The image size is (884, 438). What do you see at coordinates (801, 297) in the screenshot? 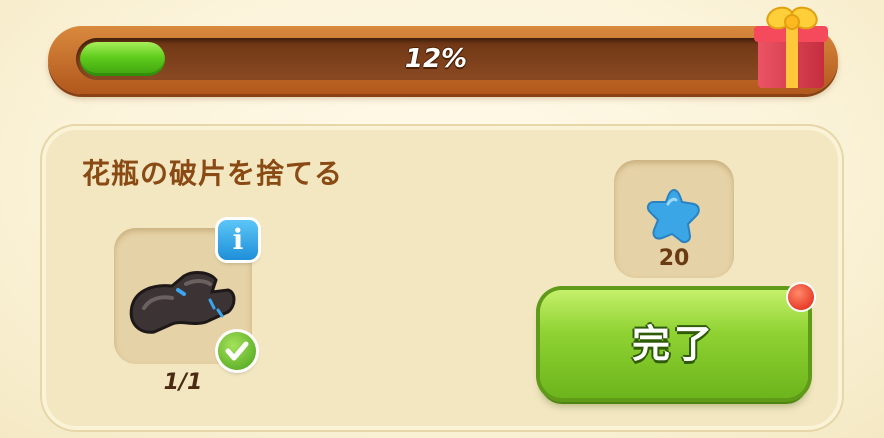
I see `notification-dot-icon` at bounding box center [801, 297].